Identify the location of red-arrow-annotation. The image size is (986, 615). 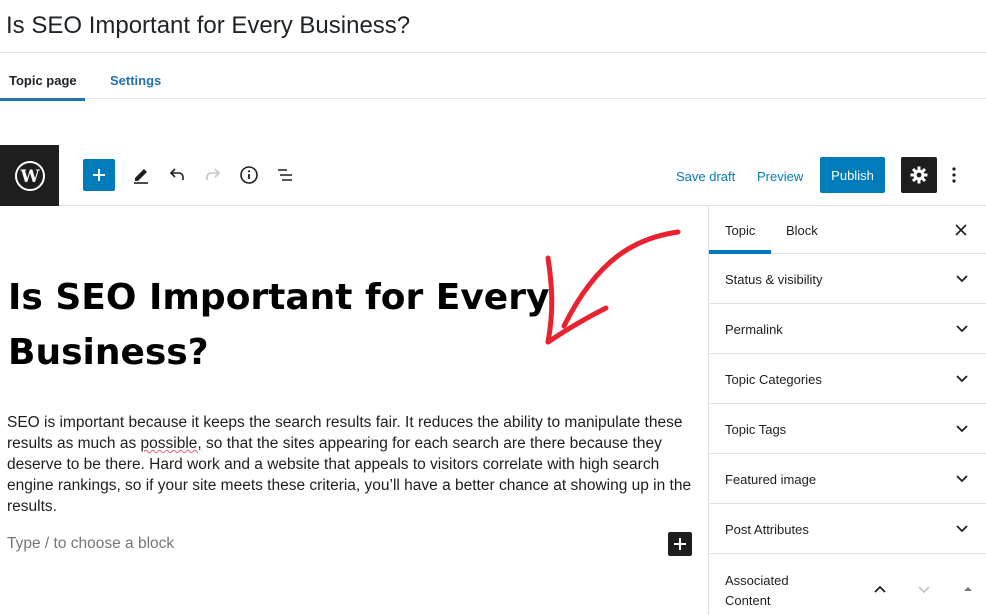
(613, 287).